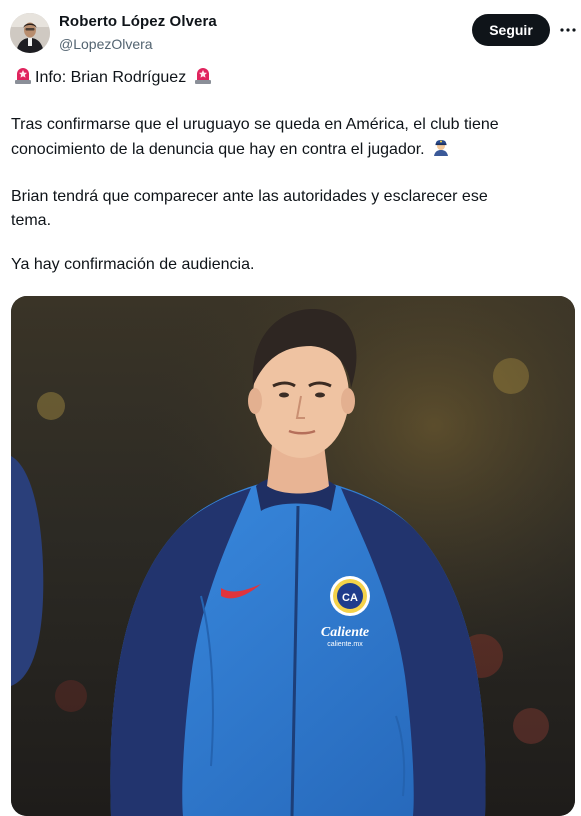 The height and width of the screenshot is (816, 581). What do you see at coordinates (138, 21) in the screenshot?
I see `author-display-name: Roberto López Olvera` at bounding box center [138, 21].